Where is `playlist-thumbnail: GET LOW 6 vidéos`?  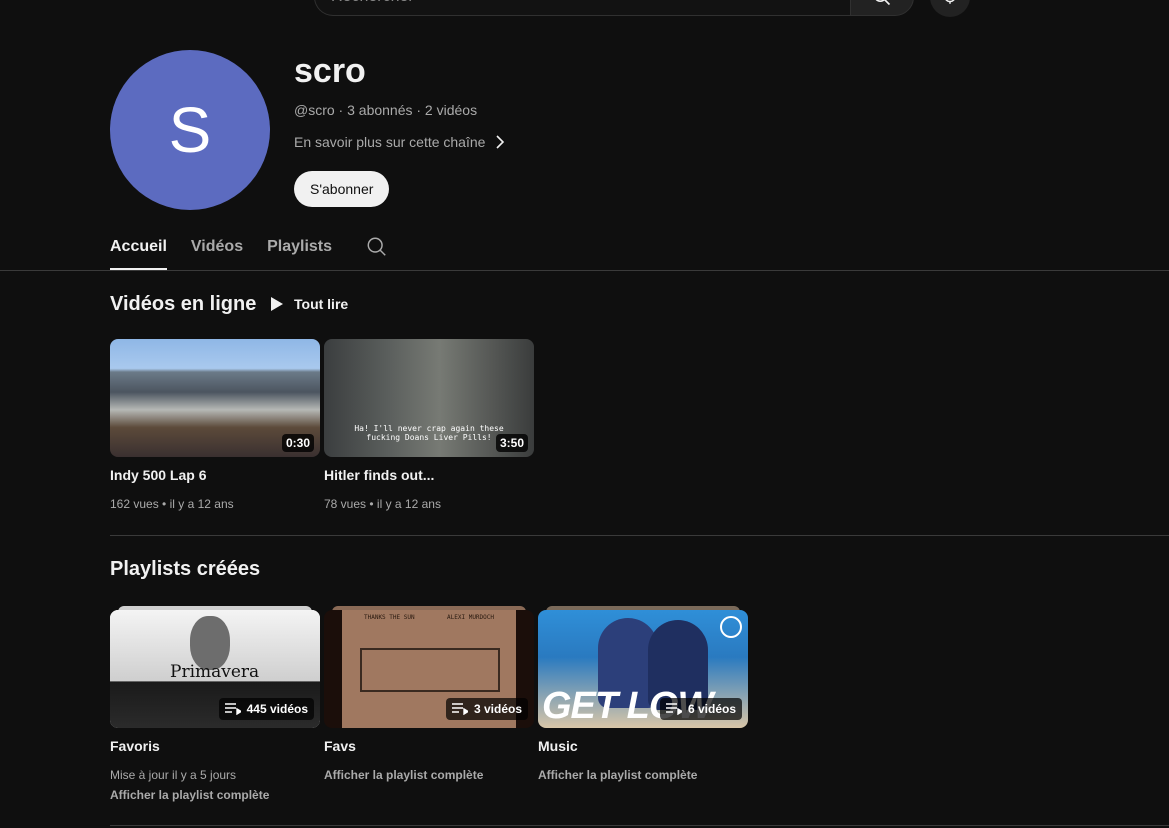 playlist-thumbnail: GET LOW 6 vidéos is located at coordinates (643, 667).